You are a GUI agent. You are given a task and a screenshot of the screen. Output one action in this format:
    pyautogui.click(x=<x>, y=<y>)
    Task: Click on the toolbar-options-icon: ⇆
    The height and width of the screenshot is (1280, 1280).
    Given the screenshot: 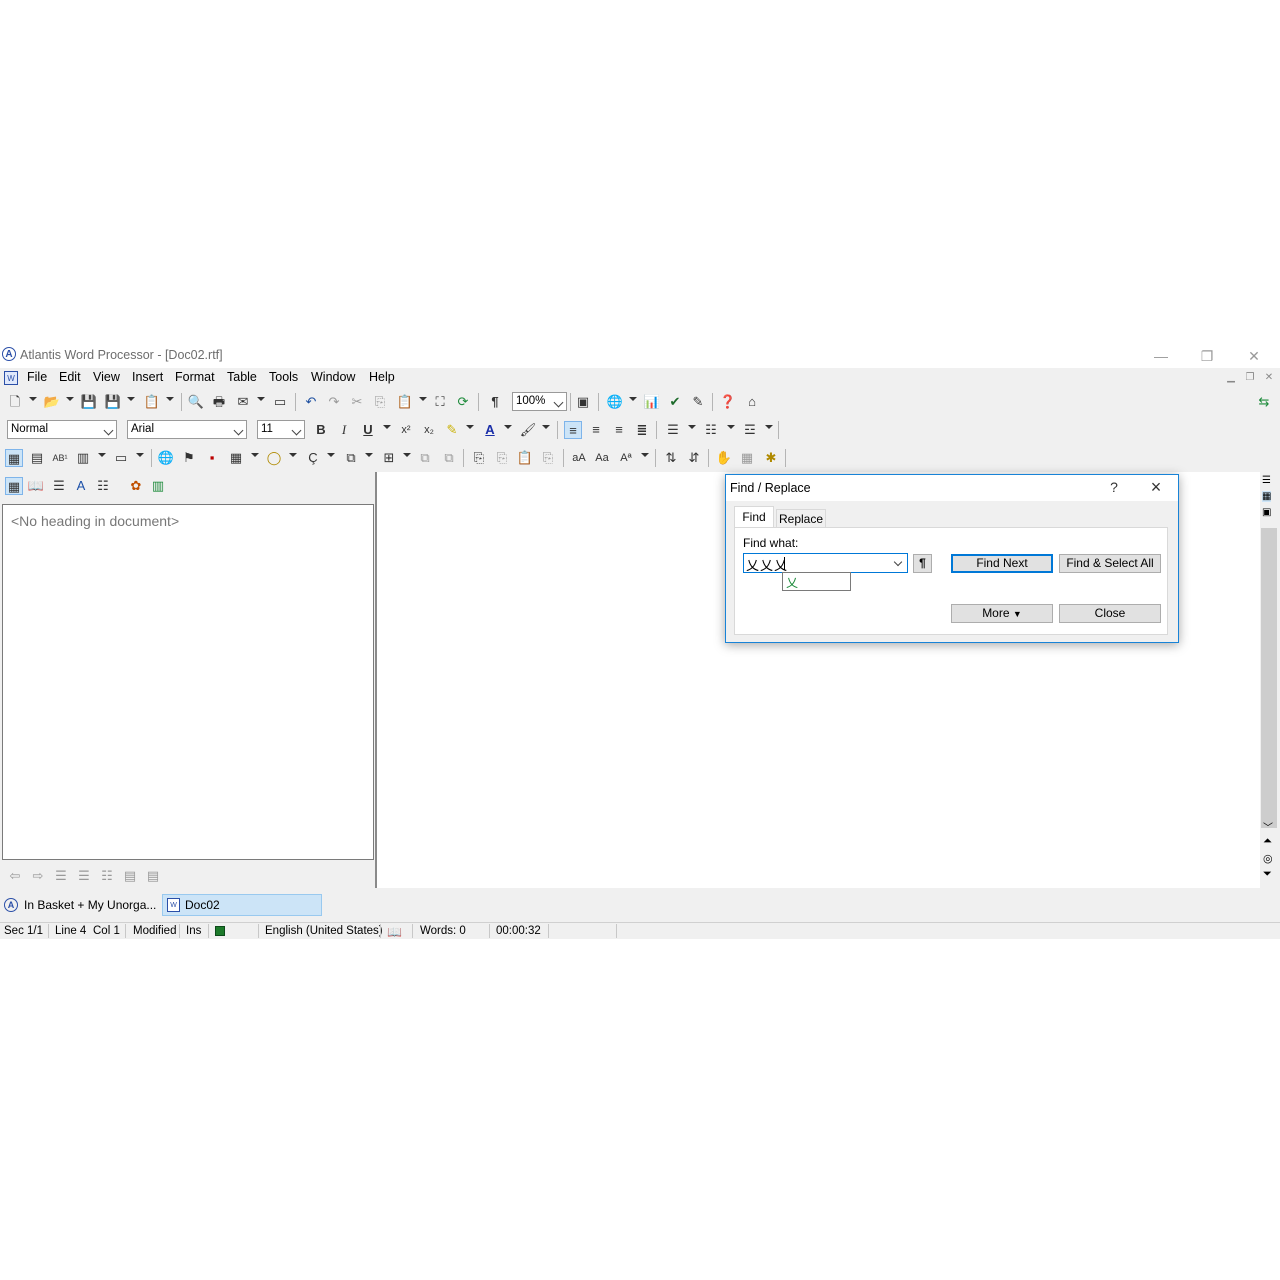 What is the action you would take?
    pyautogui.click(x=1264, y=402)
    